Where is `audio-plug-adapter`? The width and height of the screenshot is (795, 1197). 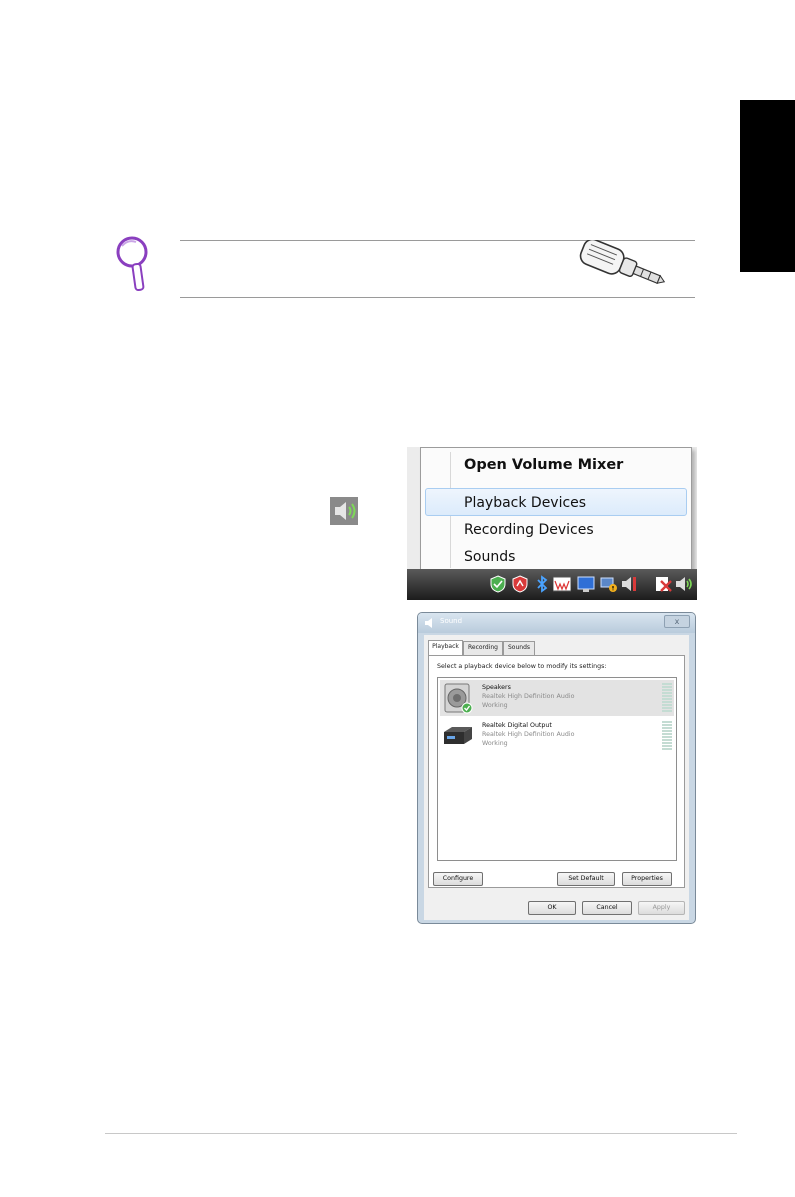
audio-plug-adapter is located at coordinates (622, 262).